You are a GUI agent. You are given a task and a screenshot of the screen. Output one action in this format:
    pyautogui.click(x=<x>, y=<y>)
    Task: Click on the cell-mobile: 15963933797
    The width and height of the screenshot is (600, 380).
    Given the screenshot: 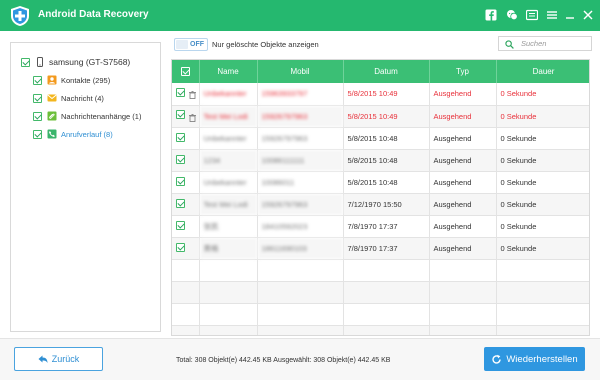 What is the action you would take?
    pyautogui.click(x=300, y=94)
    